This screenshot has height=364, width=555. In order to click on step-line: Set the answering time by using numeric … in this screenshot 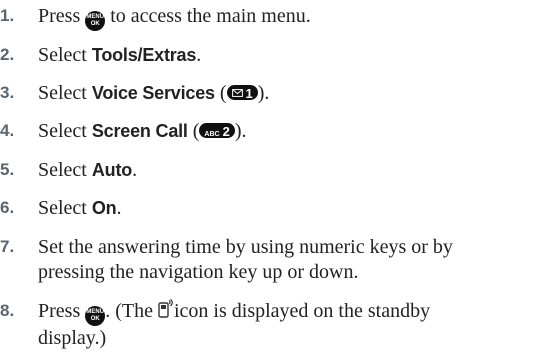, I will do `click(245, 247)`.